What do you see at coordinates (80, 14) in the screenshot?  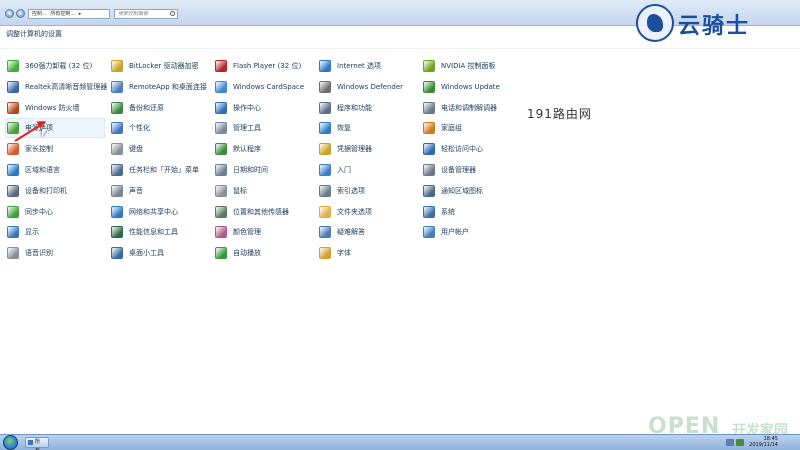 I see `address-segment: ▸` at bounding box center [80, 14].